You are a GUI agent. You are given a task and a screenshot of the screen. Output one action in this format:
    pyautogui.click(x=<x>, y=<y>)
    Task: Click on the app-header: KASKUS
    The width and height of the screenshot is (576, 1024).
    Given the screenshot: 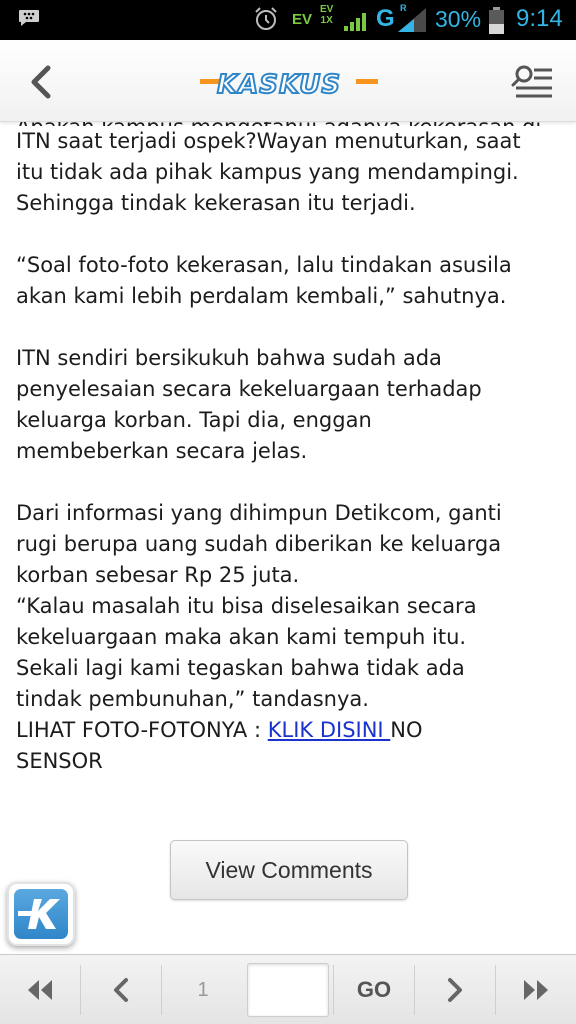 What is the action you would take?
    pyautogui.click(x=288, y=81)
    